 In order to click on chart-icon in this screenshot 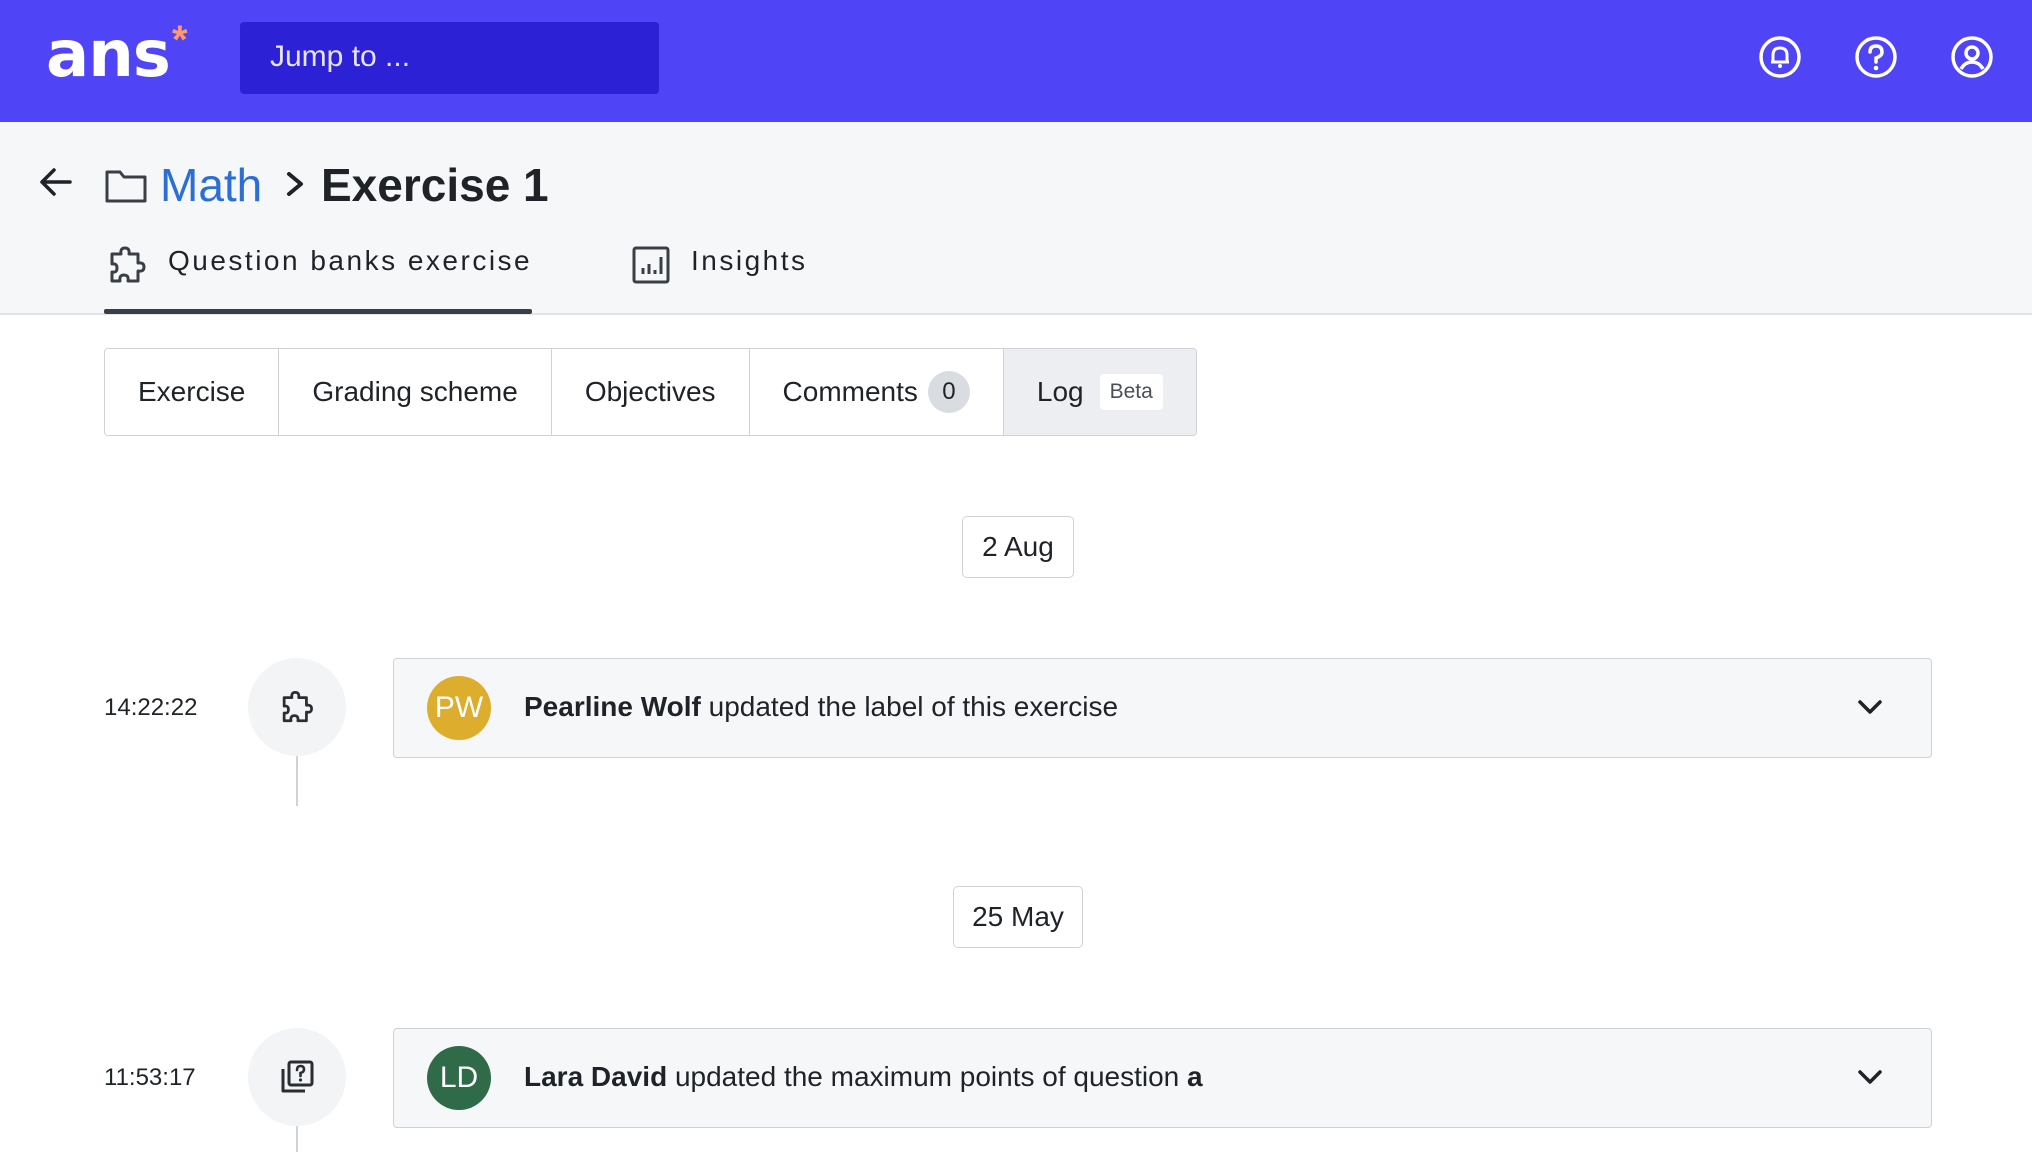, I will do `click(651, 265)`.